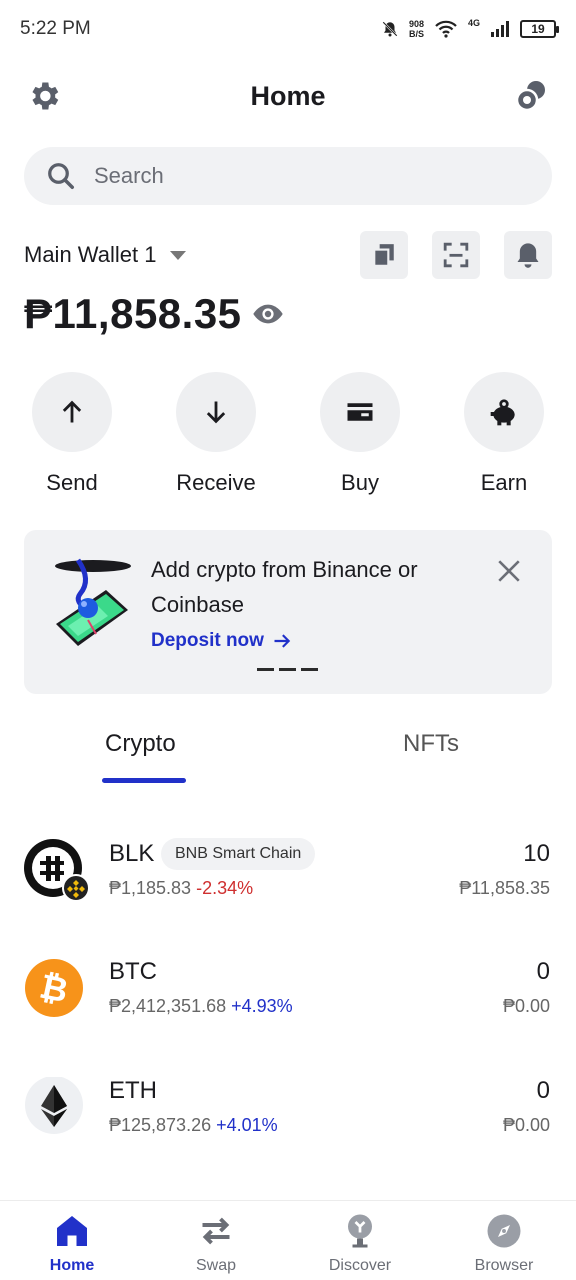  I want to click on signal-icon, so click(500, 29).